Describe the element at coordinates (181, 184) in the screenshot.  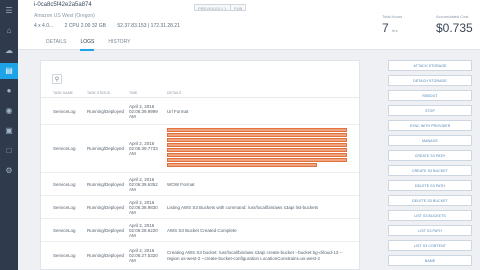
I see `details-text: WOW Format` at that location.